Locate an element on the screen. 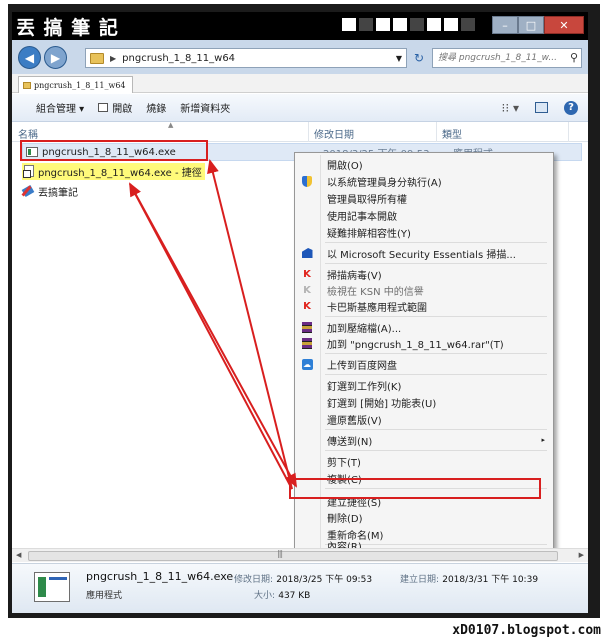  file-row-blog: 丟搞筆記 is located at coordinates (50, 191).